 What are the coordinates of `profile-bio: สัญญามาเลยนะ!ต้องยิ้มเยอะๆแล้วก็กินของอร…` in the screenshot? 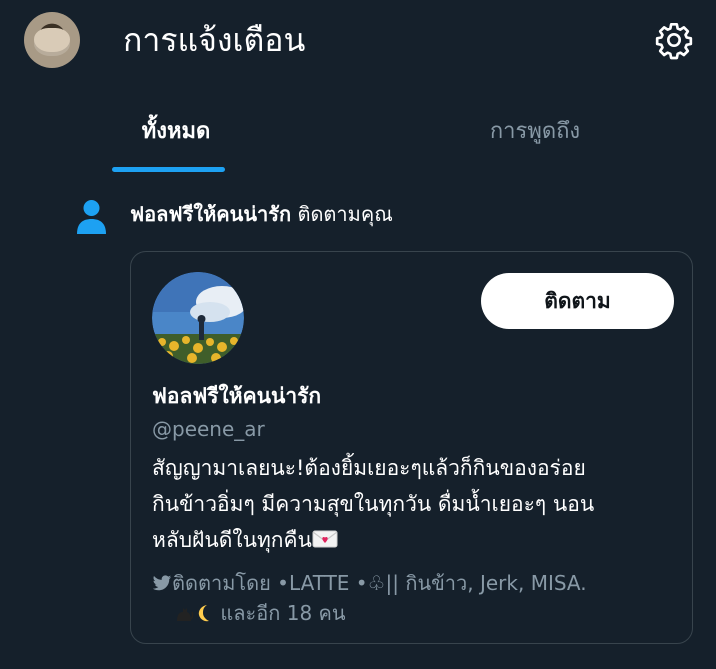 It's located at (412, 504).